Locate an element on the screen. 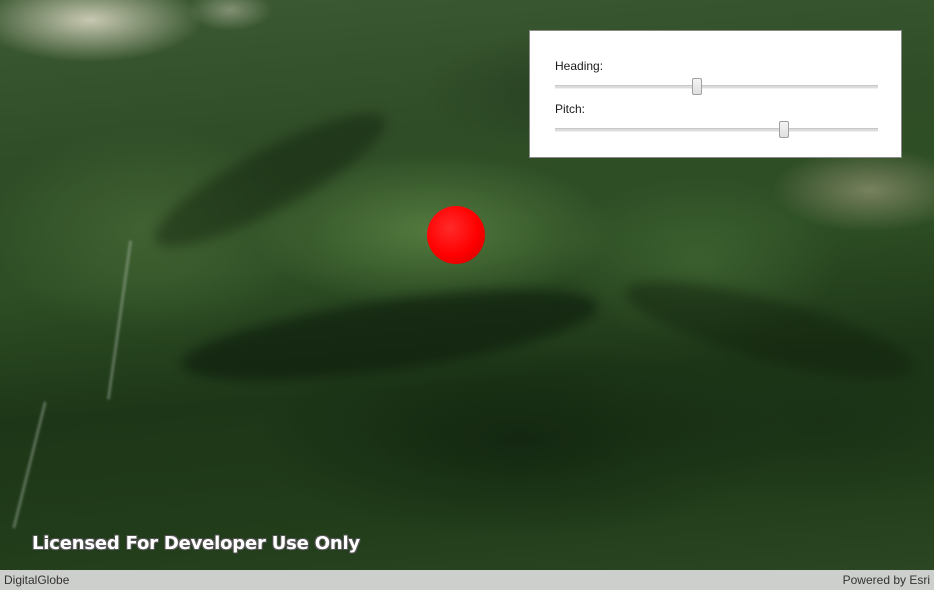 The height and width of the screenshot is (590, 934). attribution-bar: DigitalGlobe Powered by Esri is located at coordinates (467, 580).